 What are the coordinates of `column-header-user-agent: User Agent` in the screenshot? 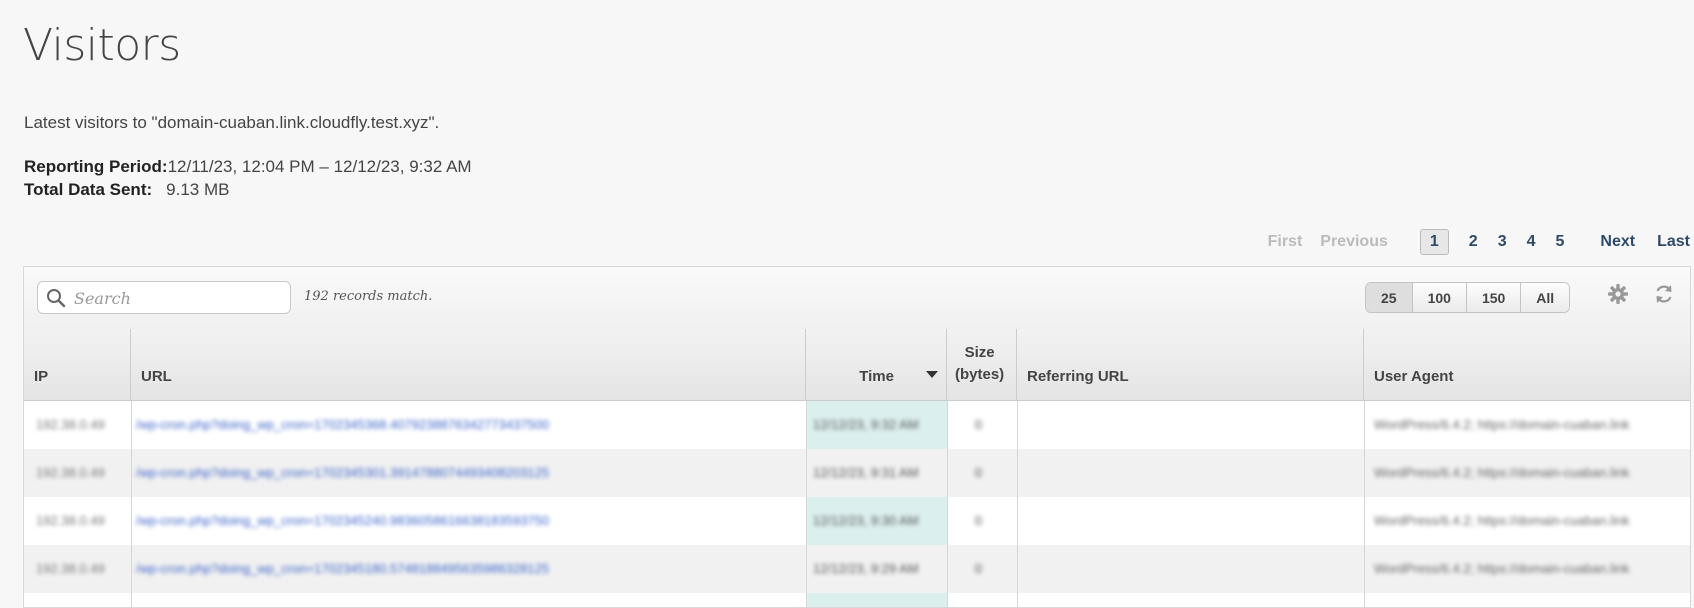 It's located at (1527, 364).